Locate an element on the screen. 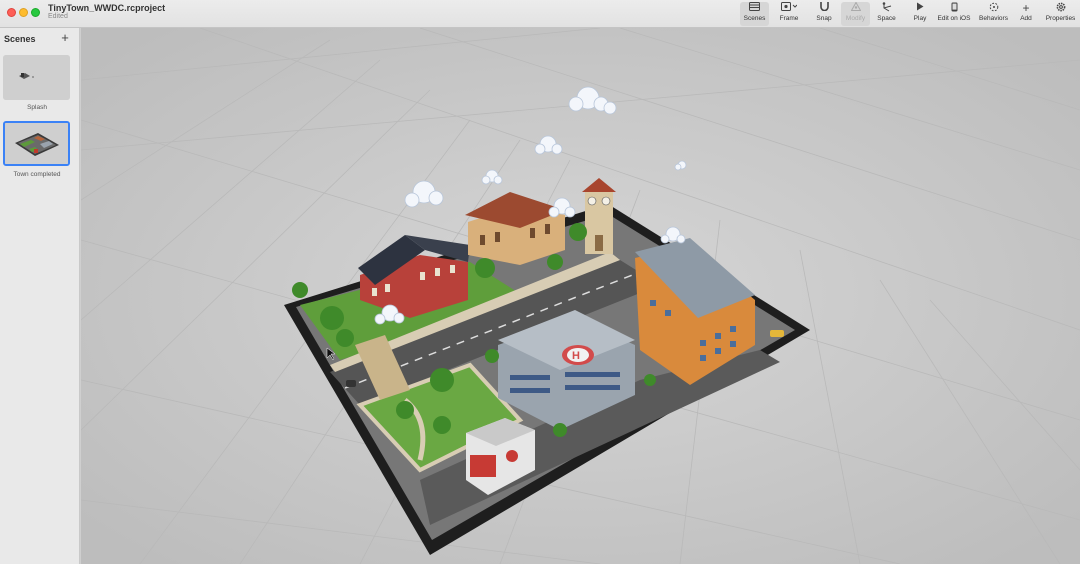 This screenshot has width=1080, height=564. frame-label: Frame is located at coordinates (789, 18).